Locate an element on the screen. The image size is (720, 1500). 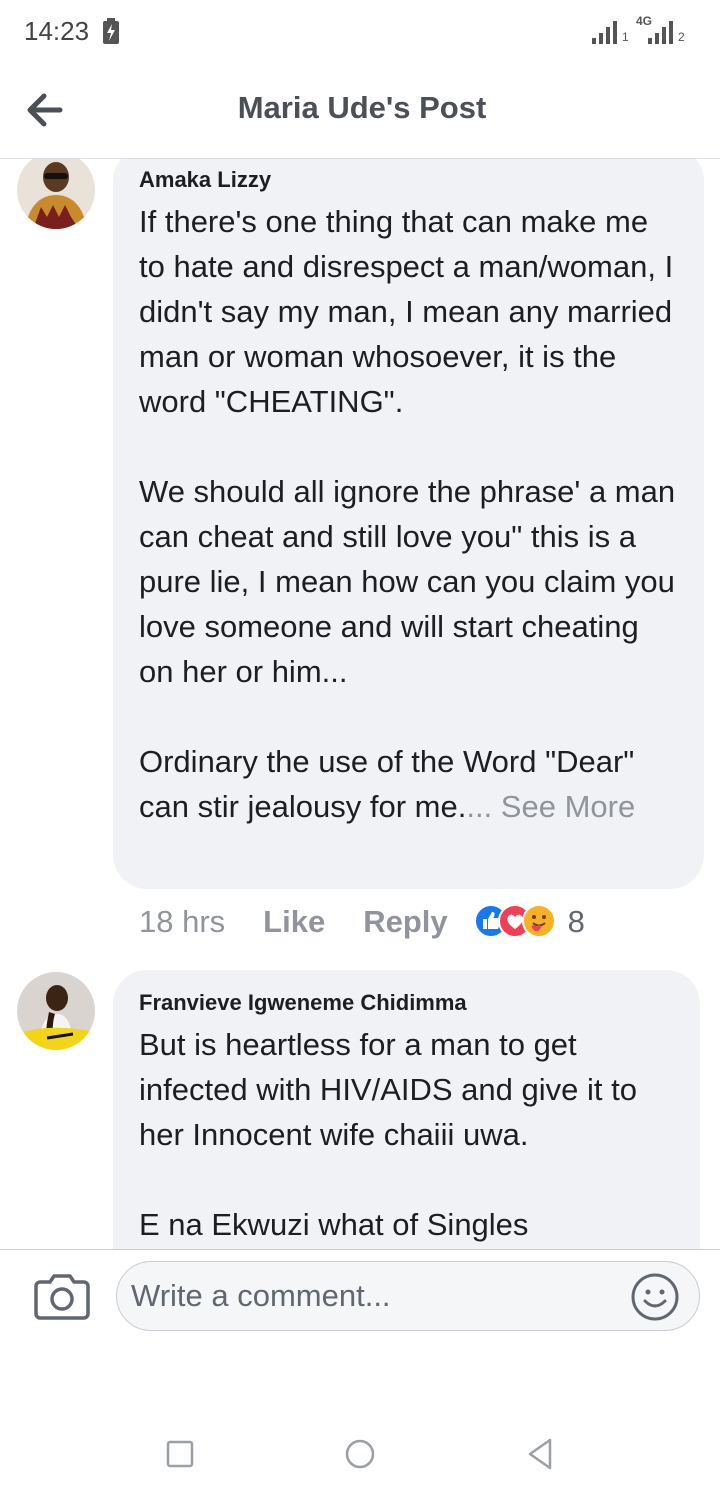
comment-paragraph: E na Ekwuzi what of Singles is located at coordinates (334, 1224).